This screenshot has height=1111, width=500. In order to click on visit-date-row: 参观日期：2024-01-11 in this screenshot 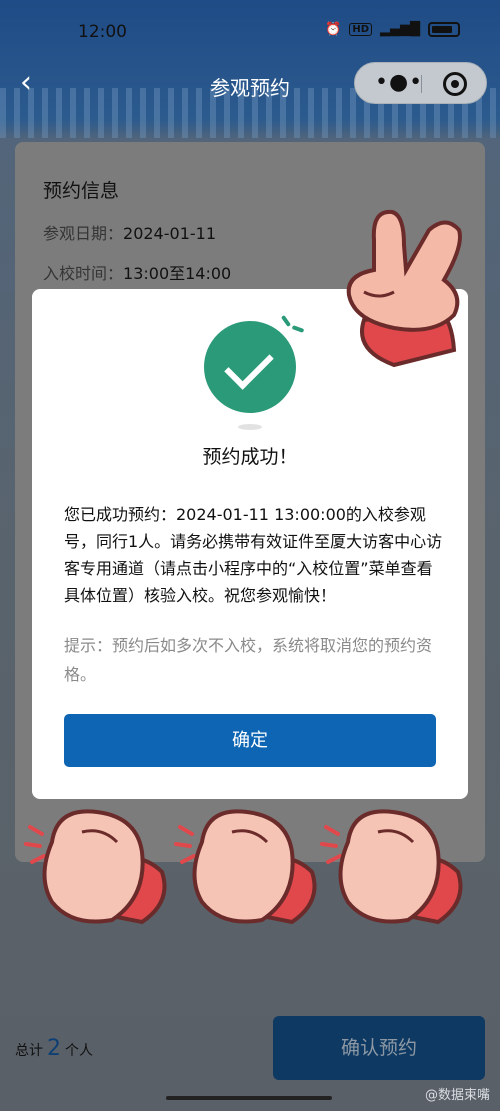, I will do `click(129, 232)`.